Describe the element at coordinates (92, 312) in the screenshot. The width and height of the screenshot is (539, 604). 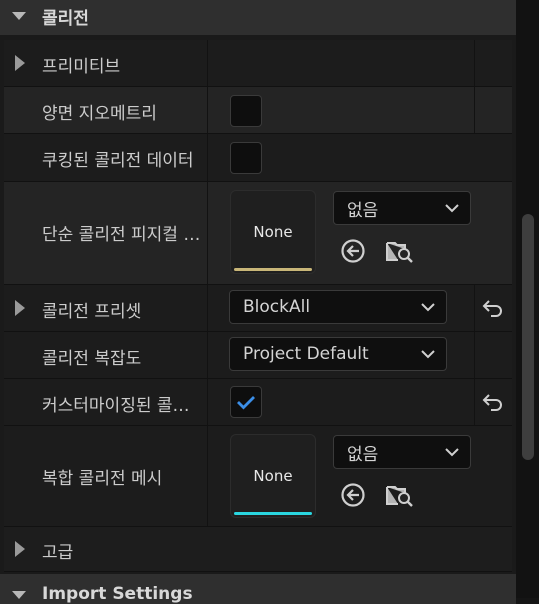
I see `presets-label: 콜리전 프리셋` at that location.